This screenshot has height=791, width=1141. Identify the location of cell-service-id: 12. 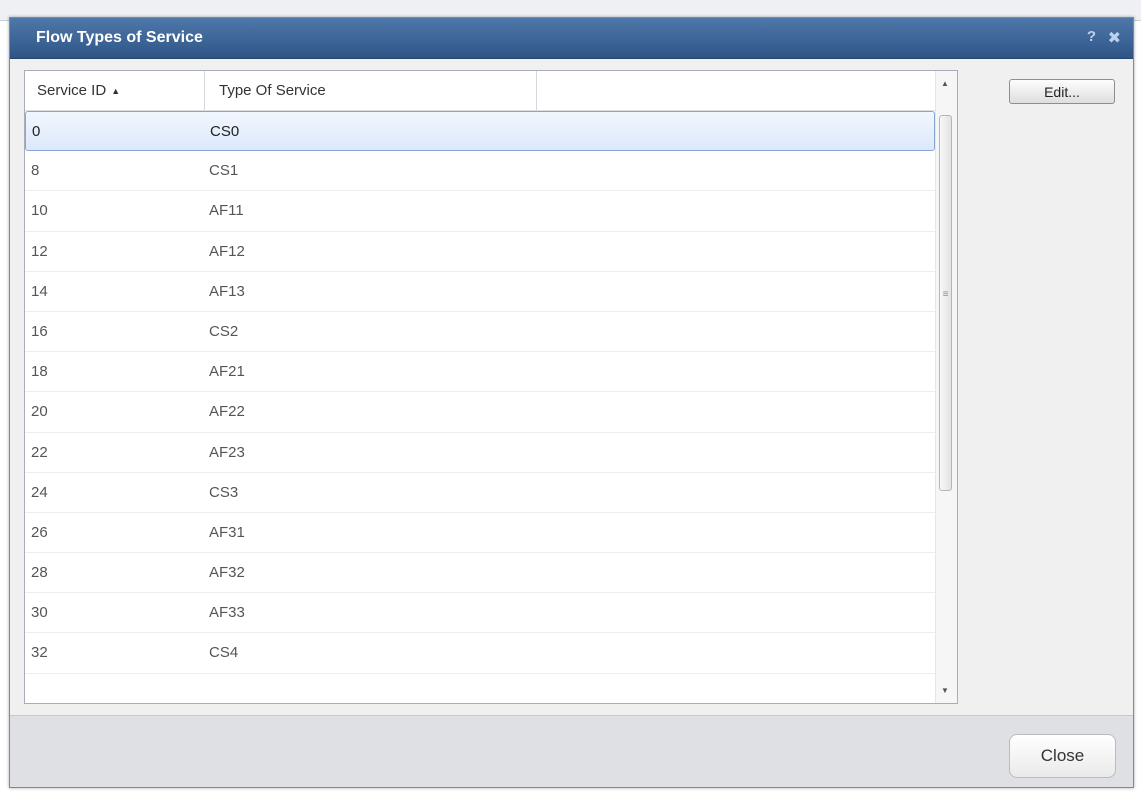
(39, 251).